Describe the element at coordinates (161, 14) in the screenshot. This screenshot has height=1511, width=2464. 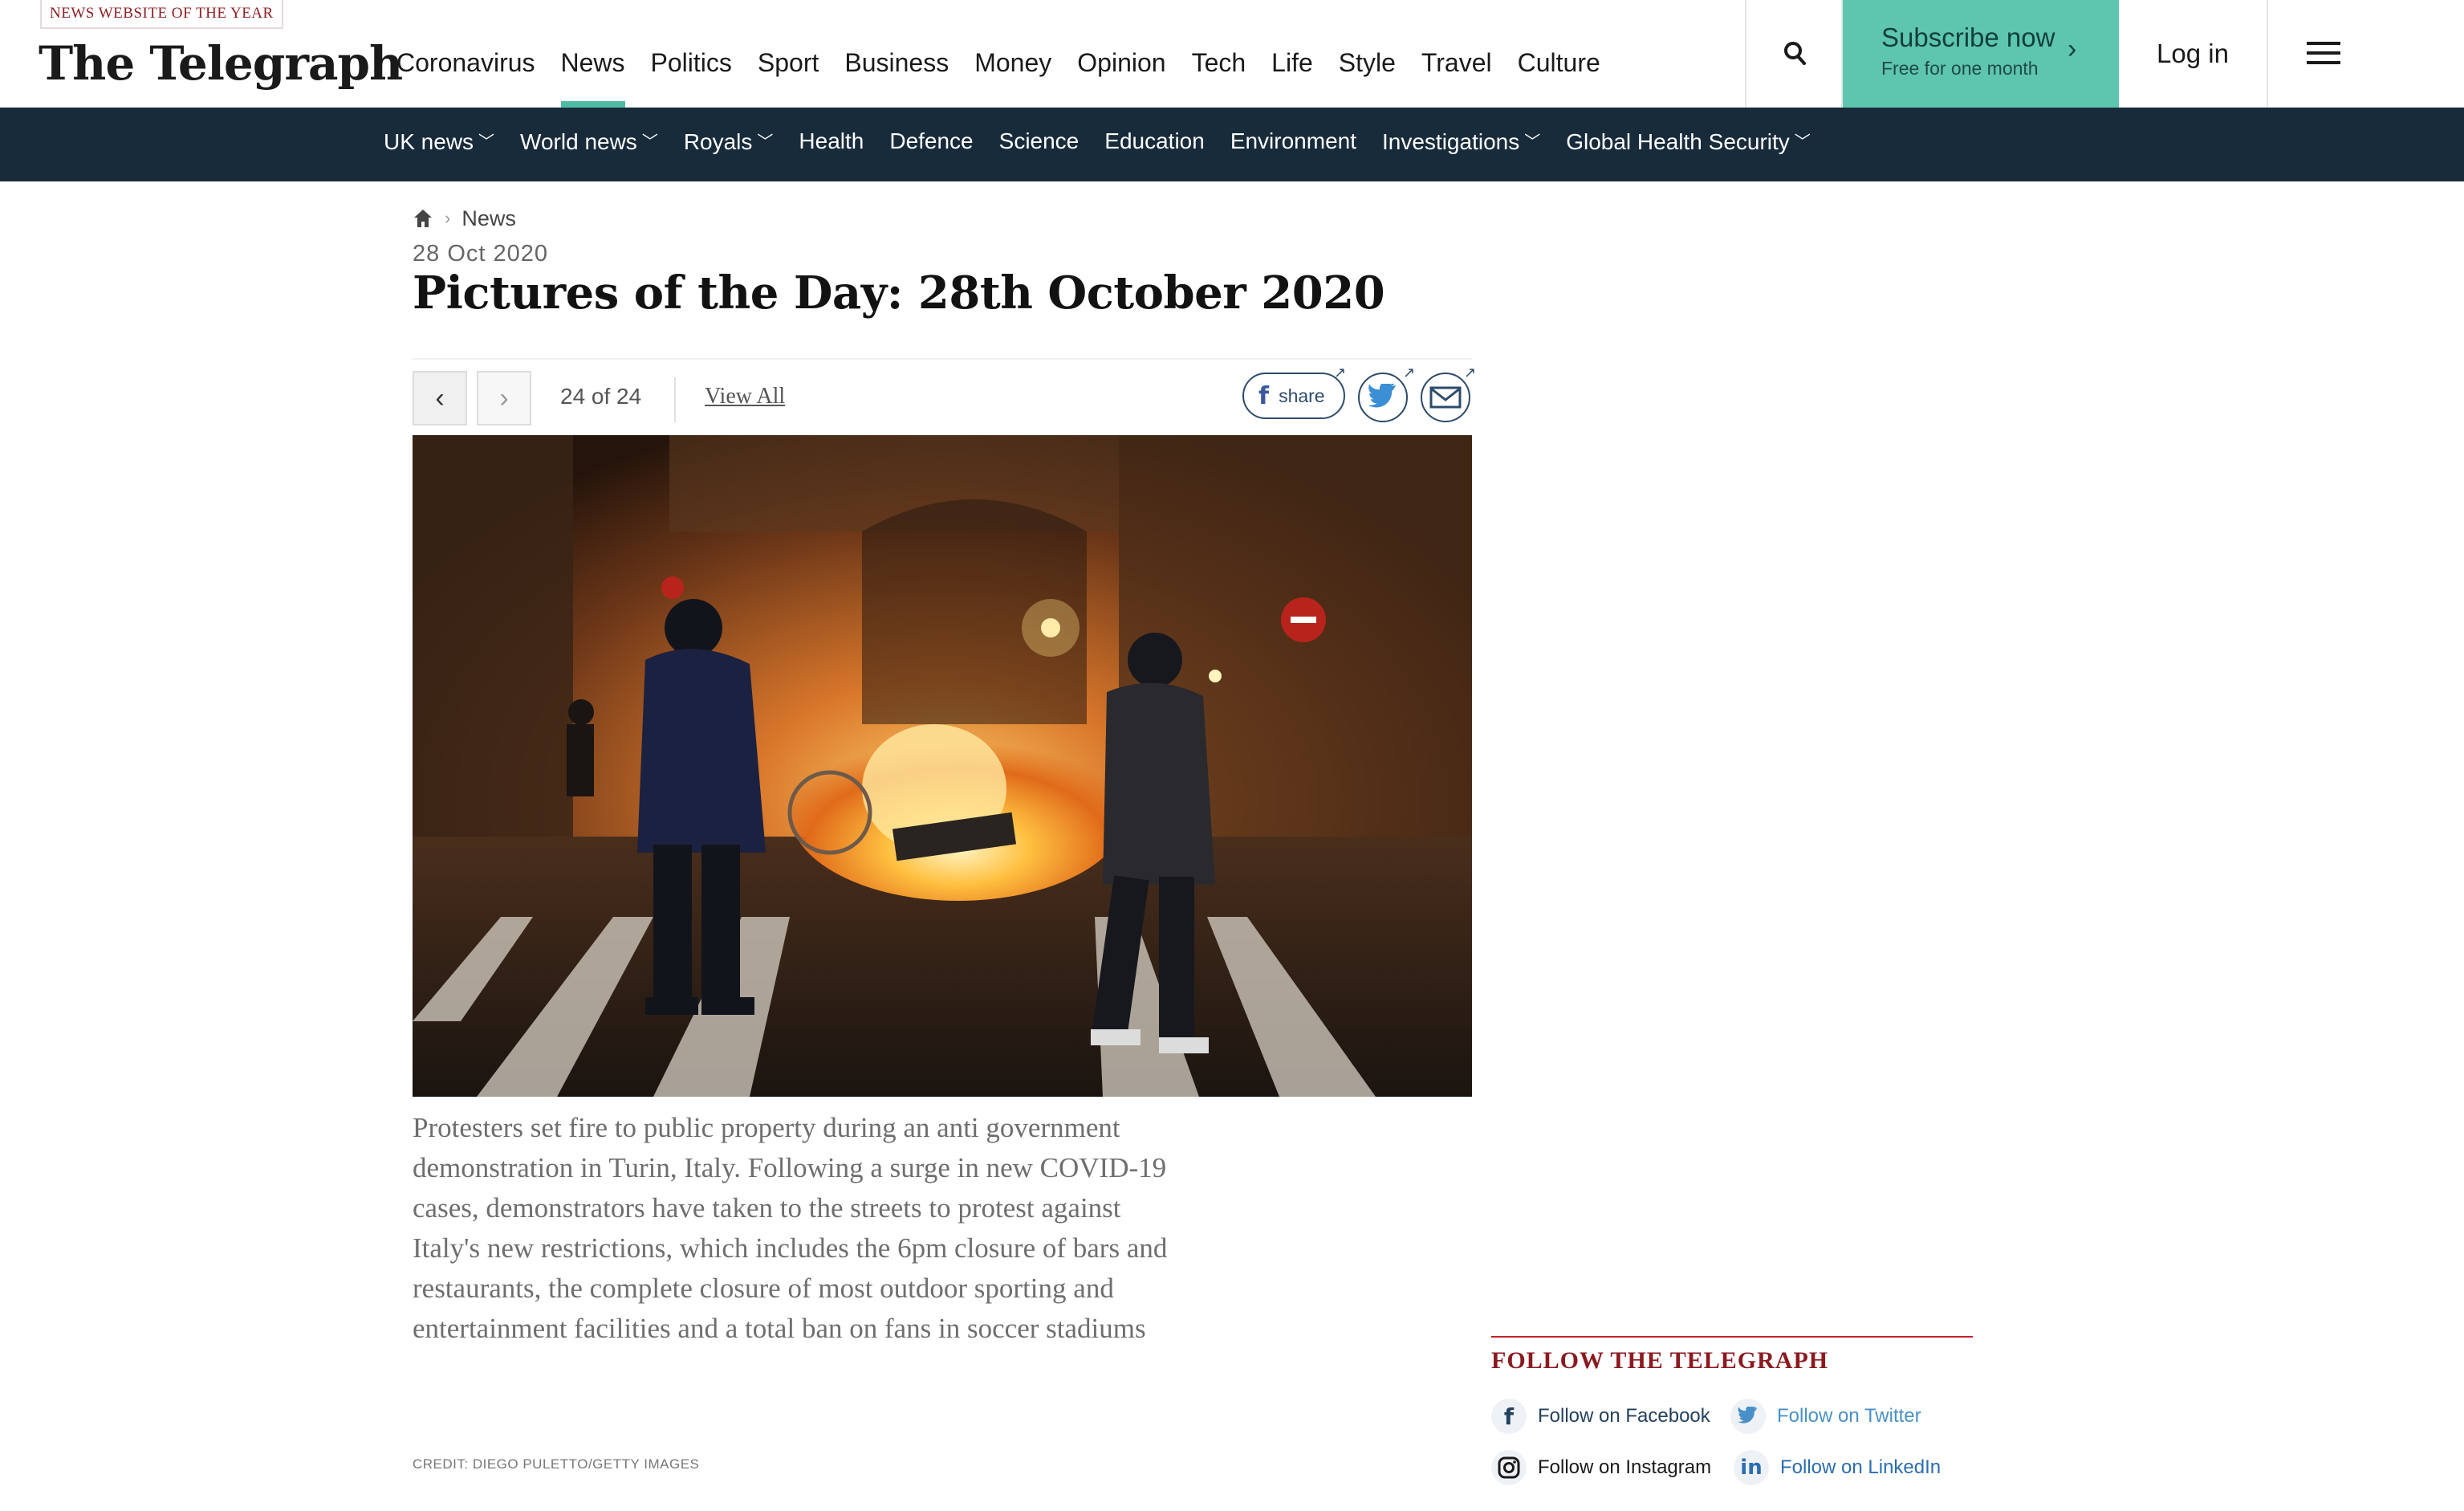
I see `award-badge: NEWS WEBSITE OF THE YEAR` at that location.